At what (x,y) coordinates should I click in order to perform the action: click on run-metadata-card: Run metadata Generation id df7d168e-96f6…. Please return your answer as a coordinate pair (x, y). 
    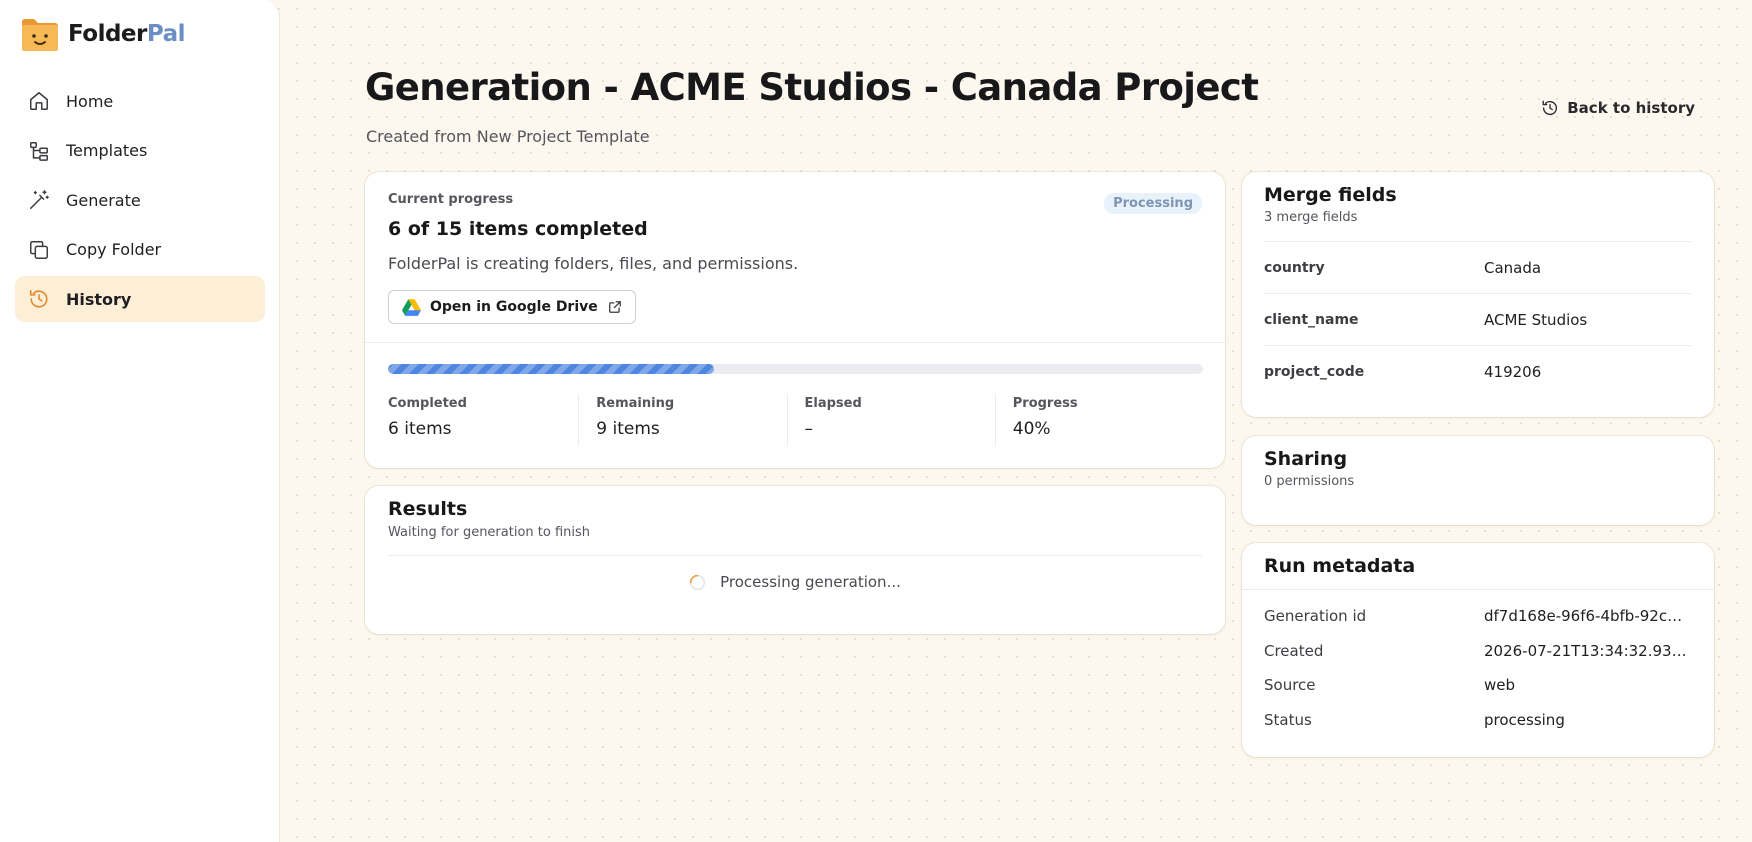
    Looking at the image, I should click on (1478, 650).